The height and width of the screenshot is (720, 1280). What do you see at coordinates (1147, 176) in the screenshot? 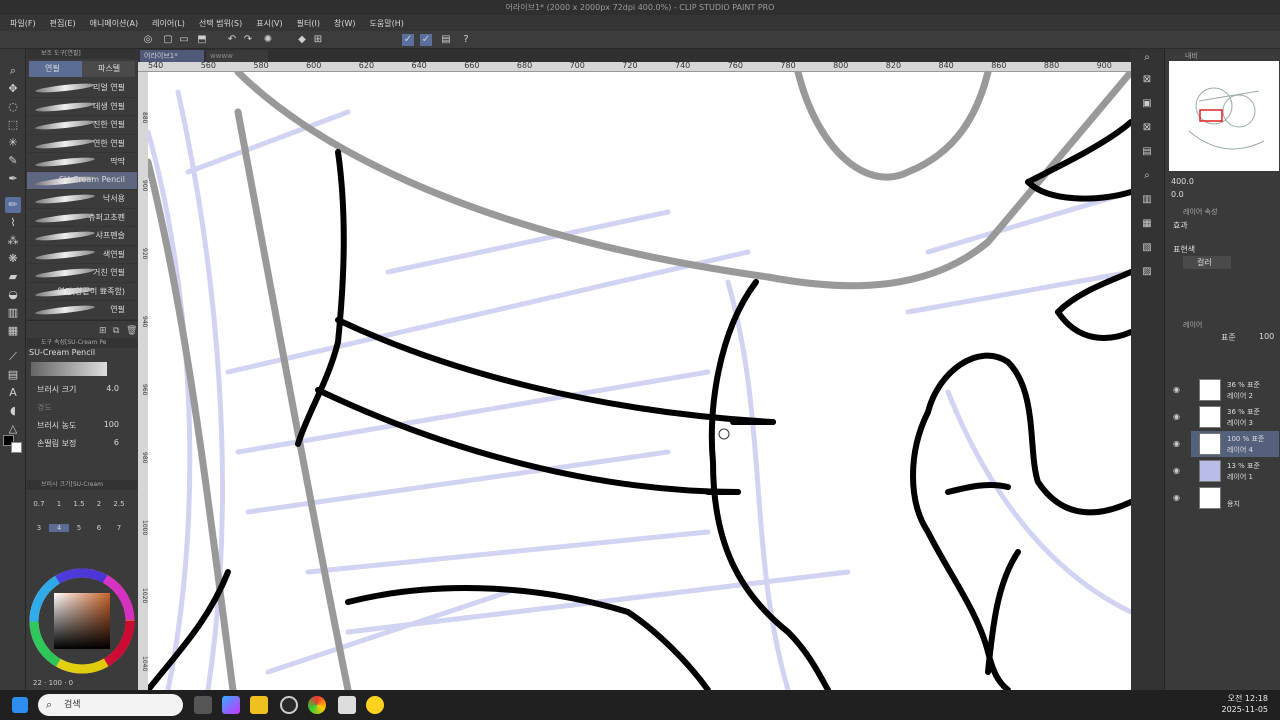
I see `search-icon: ⌕` at bounding box center [1147, 176].